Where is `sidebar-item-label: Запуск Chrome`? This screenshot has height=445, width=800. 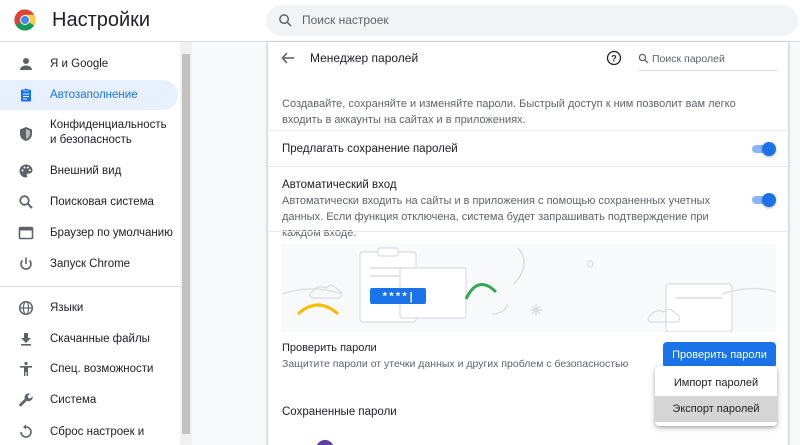
sidebar-item-label: Запуск Chrome is located at coordinates (90, 264).